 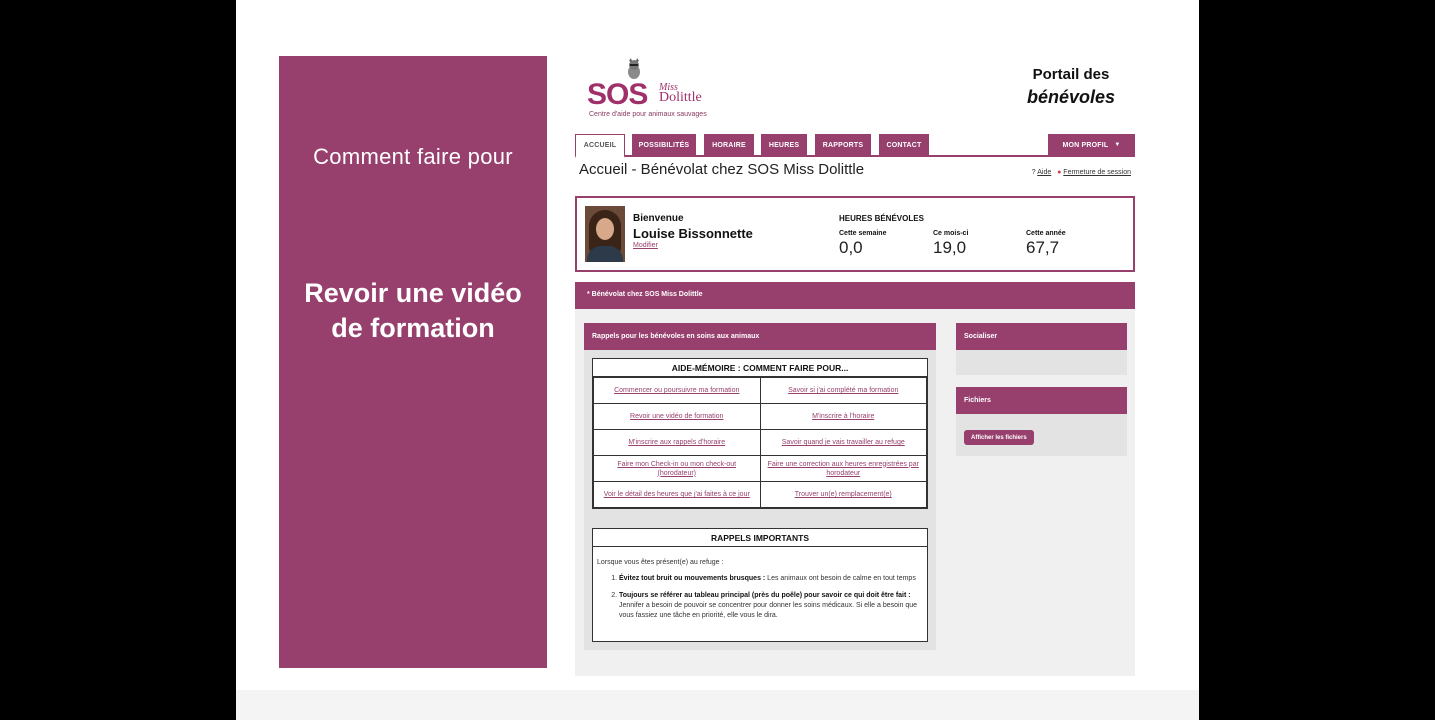 What do you see at coordinates (843, 145) in the screenshot?
I see `tab-rapports: RAPPORTS` at bounding box center [843, 145].